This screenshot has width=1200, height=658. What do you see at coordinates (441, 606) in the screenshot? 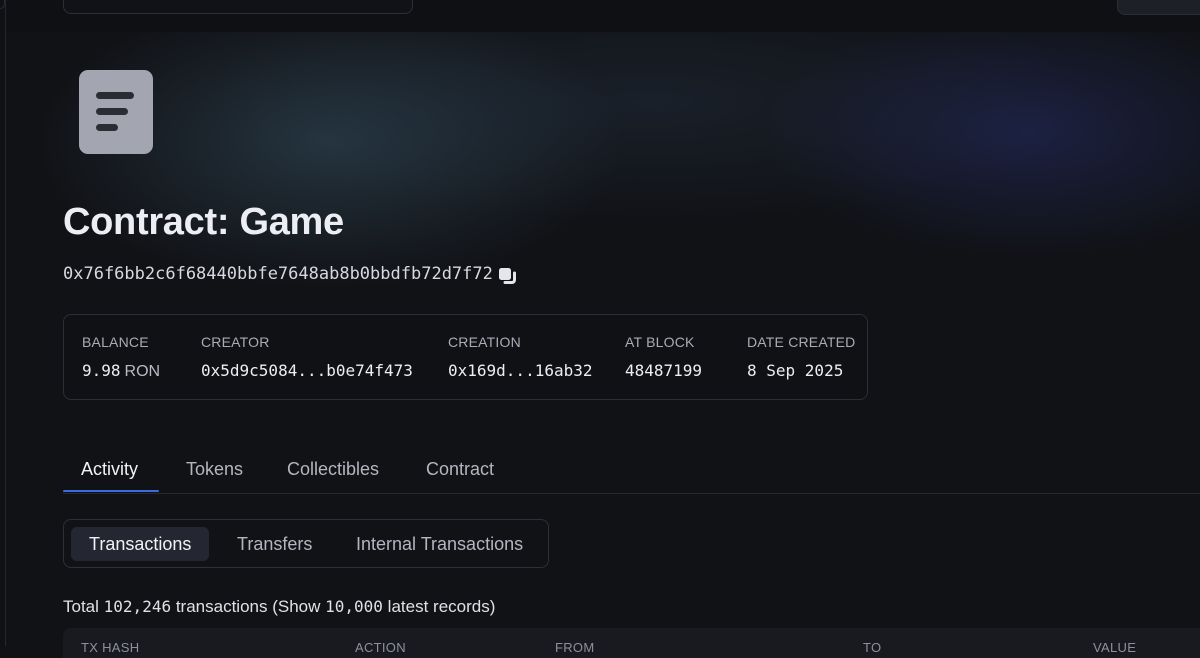
I see `summary-suffix: latest records)` at bounding box center [441, 606].